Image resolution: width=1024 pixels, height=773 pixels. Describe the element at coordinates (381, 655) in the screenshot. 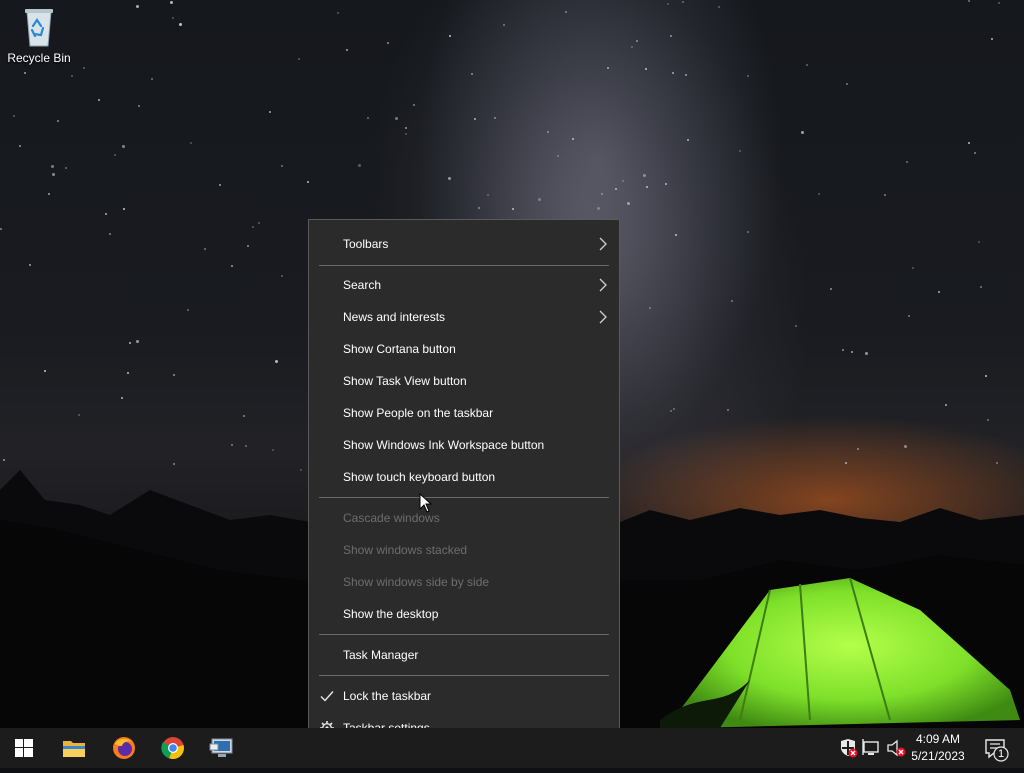

I see `menu-item-label: Task Manager` at that location.